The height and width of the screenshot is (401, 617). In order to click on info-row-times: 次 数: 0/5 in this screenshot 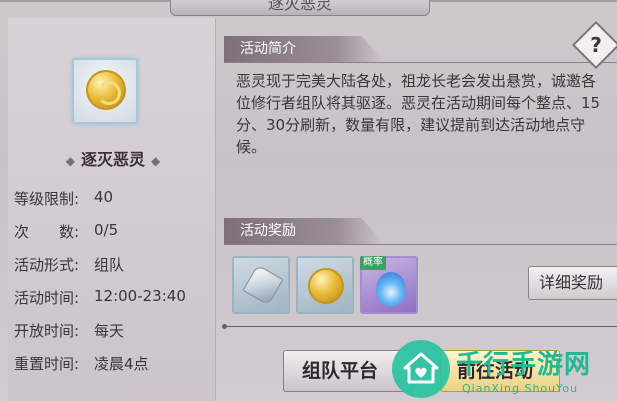, I will do `click(114, 237)`.